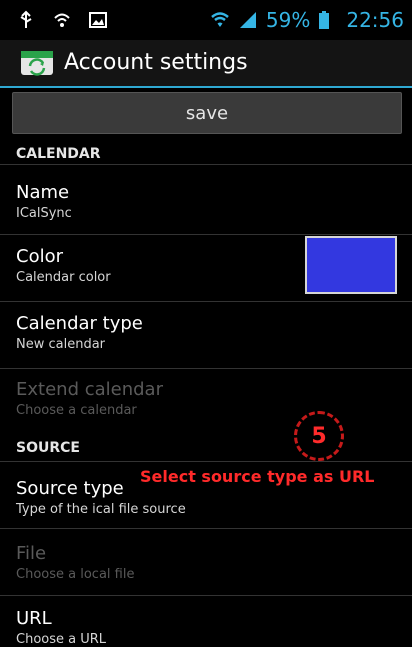  I want to click on item-title: File, so click(31, 553).